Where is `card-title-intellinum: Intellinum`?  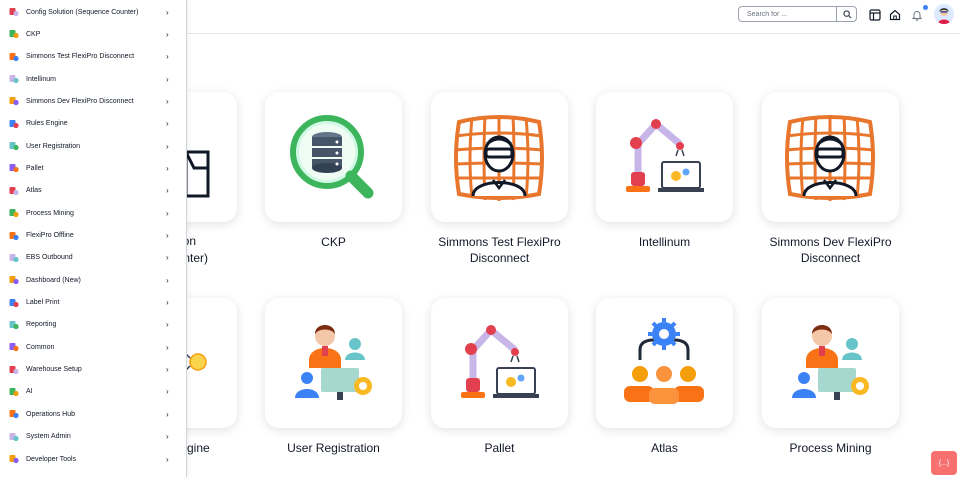 card-title-intellinum: Intellinum is located at coordinates (664, 242).